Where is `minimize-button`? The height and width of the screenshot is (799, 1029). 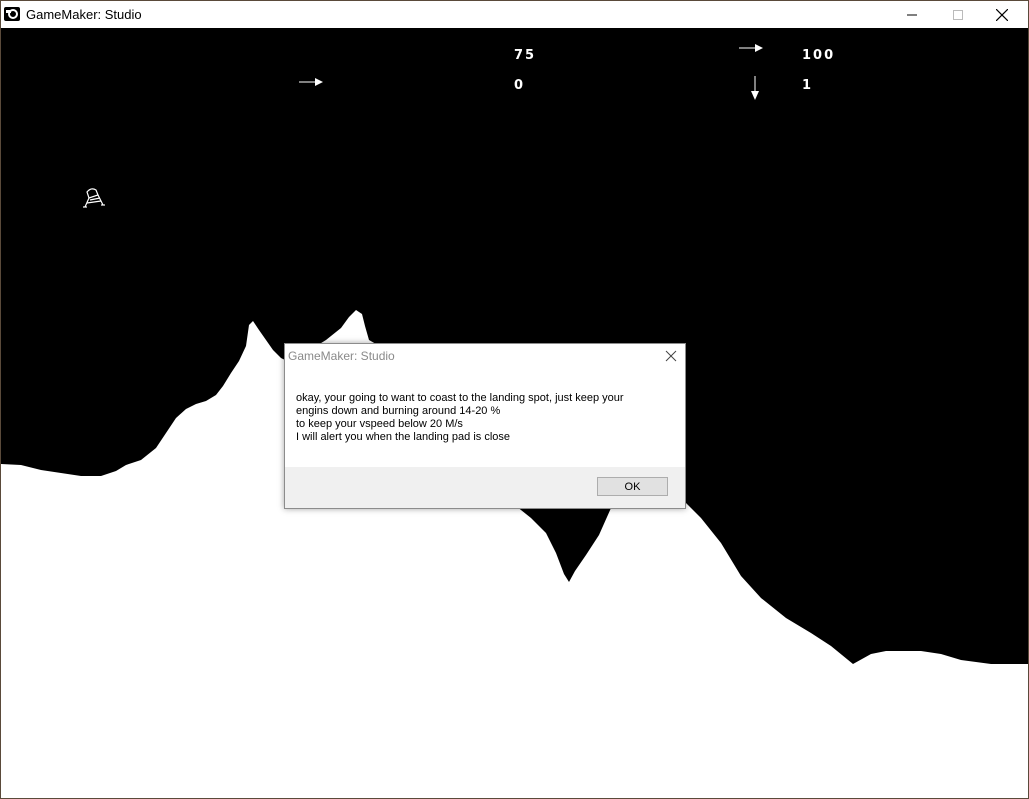
minimize-button is located at coordinates (912, 14).